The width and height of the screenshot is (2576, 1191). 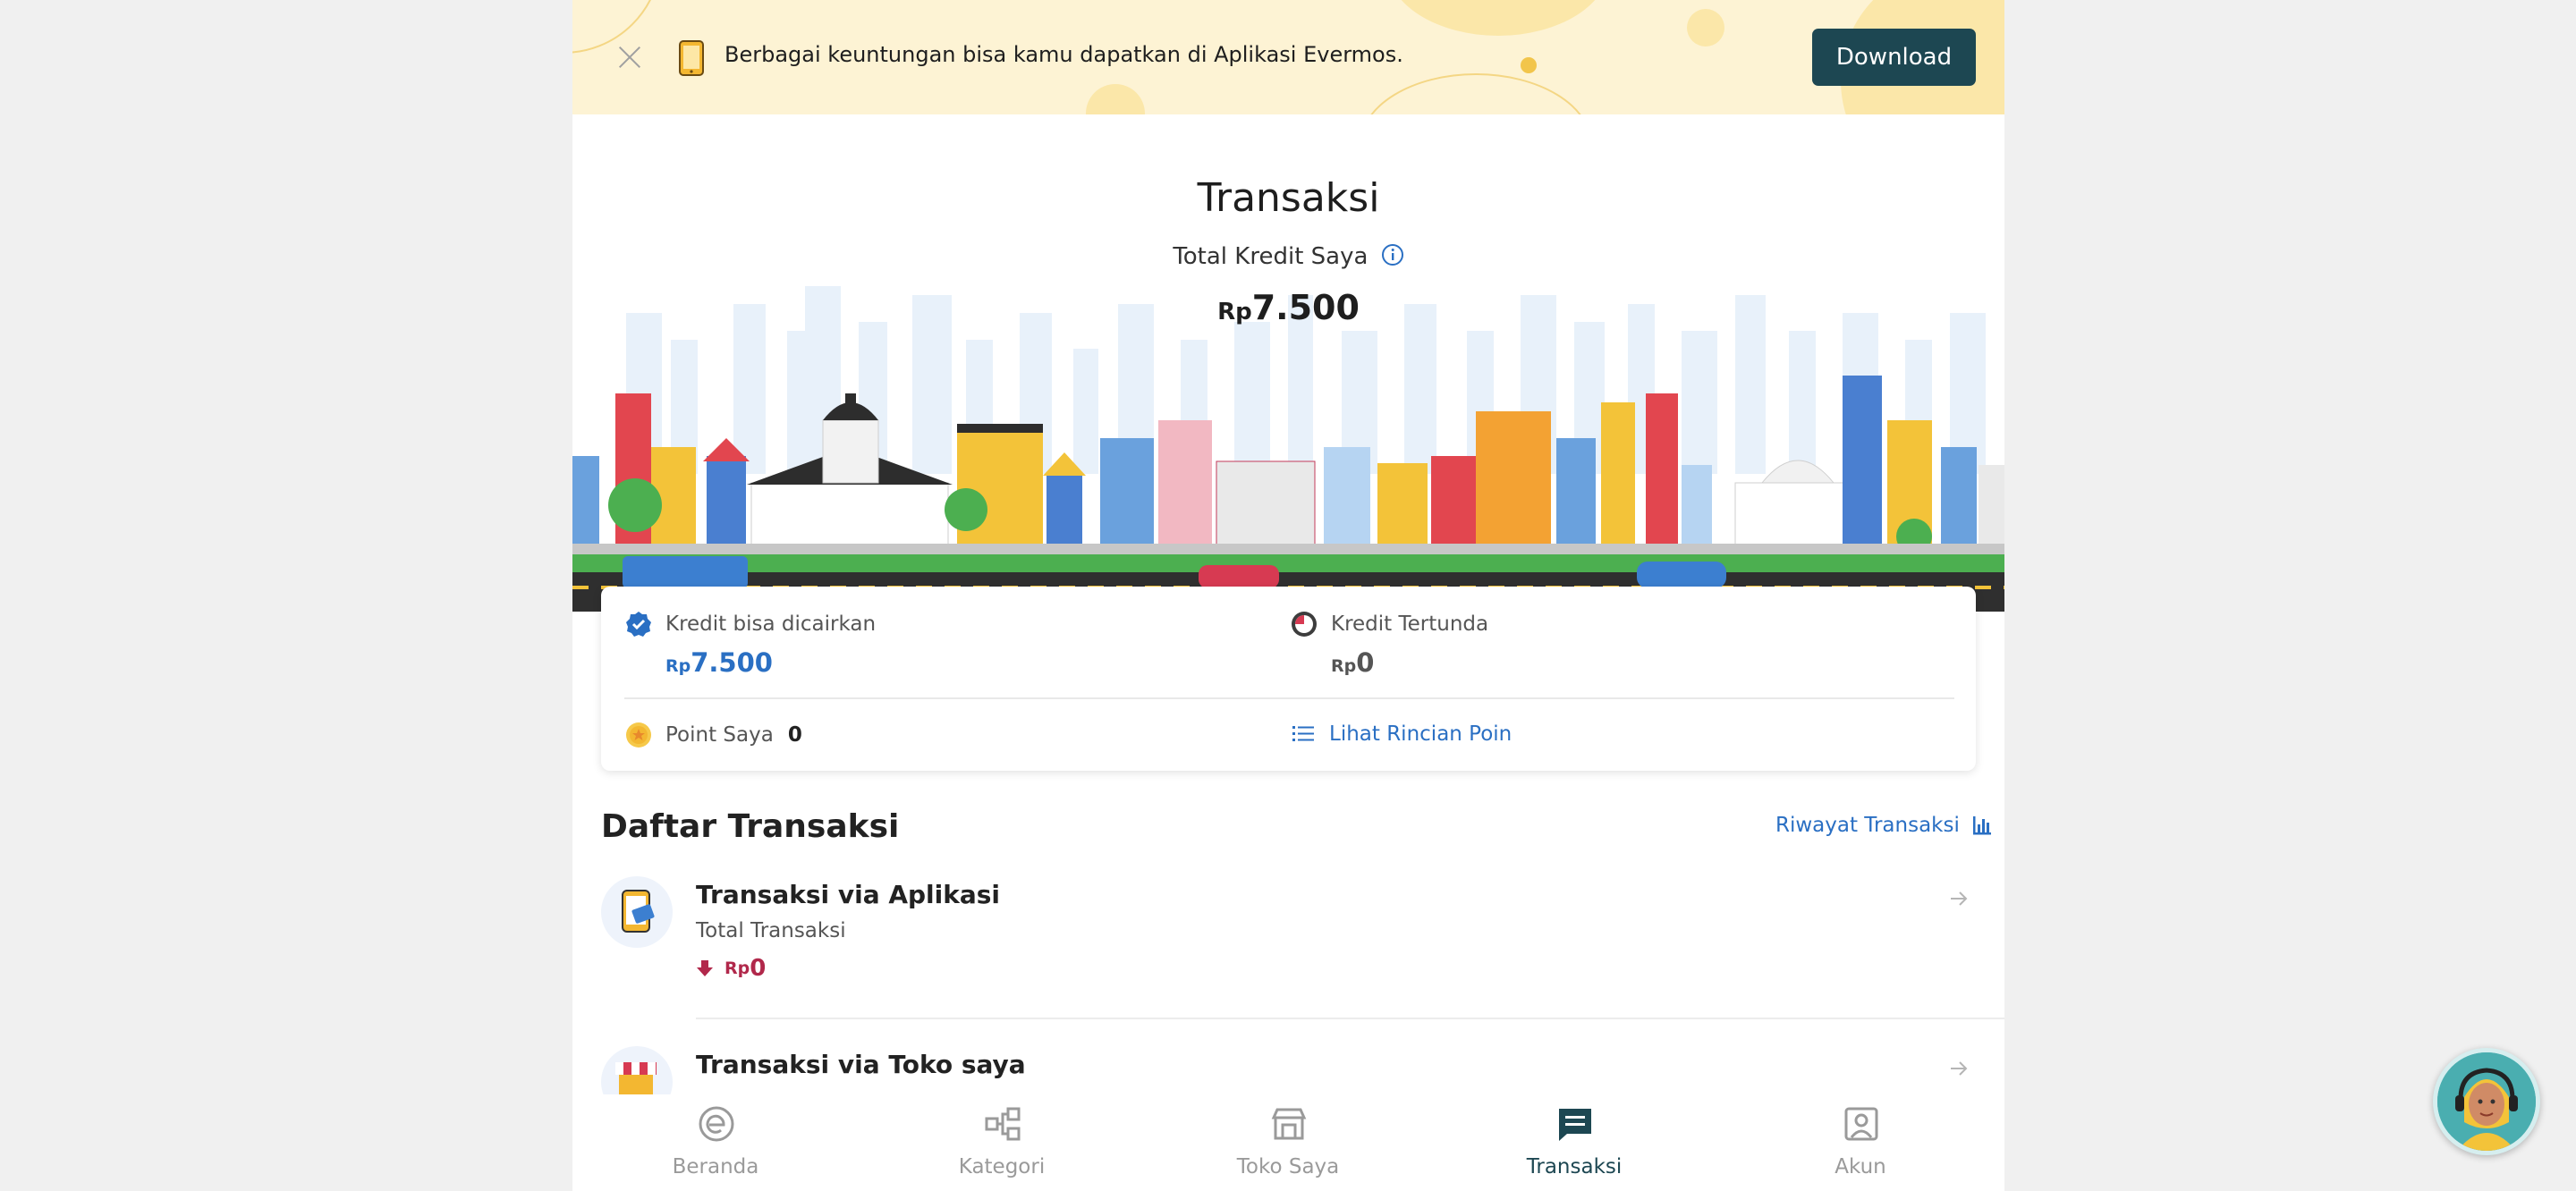 What do you see at coordinates (1392, 254) in the screenshot?
I see `info-icon` at bounding box center [1392, 254].